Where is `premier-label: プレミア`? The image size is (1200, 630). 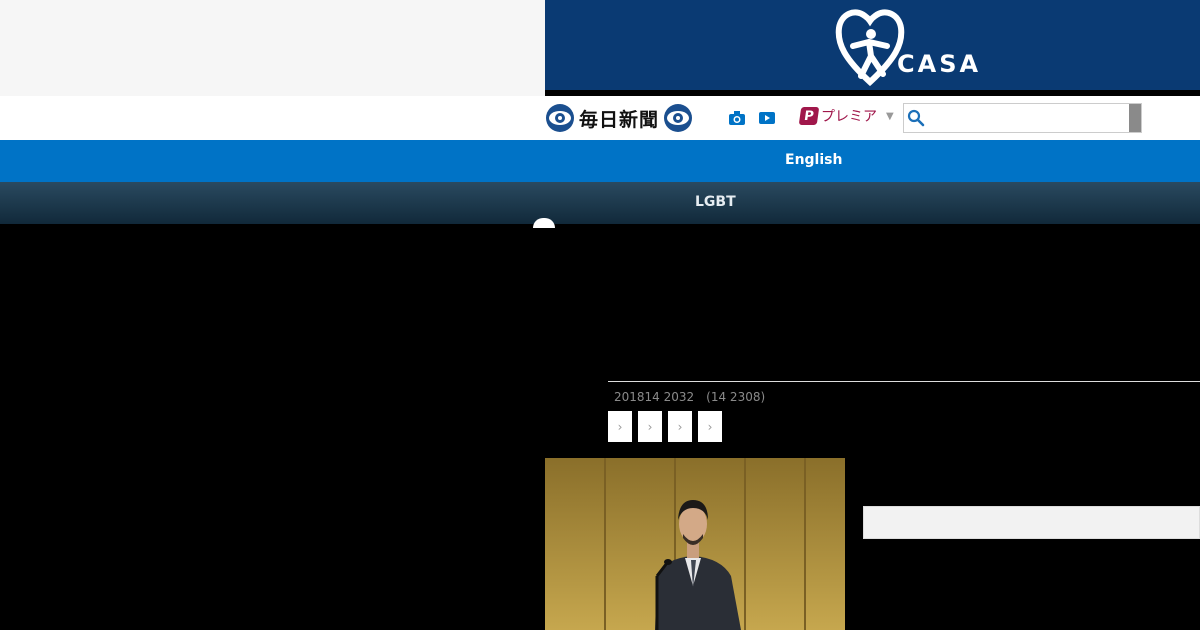
premier-label: プレミア is located at coordinates (849, 117).